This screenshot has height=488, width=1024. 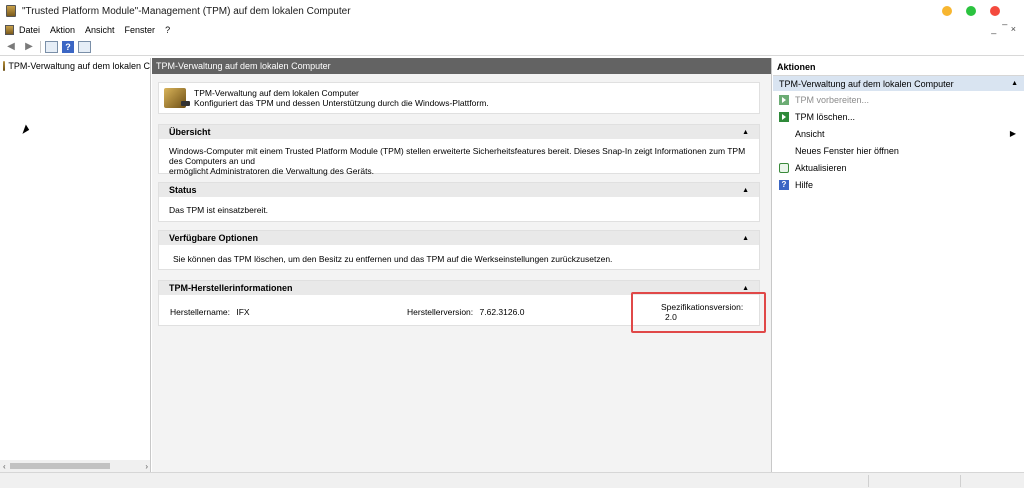 I want to click on menu-datei: Datei, so click(x=29, y=30).